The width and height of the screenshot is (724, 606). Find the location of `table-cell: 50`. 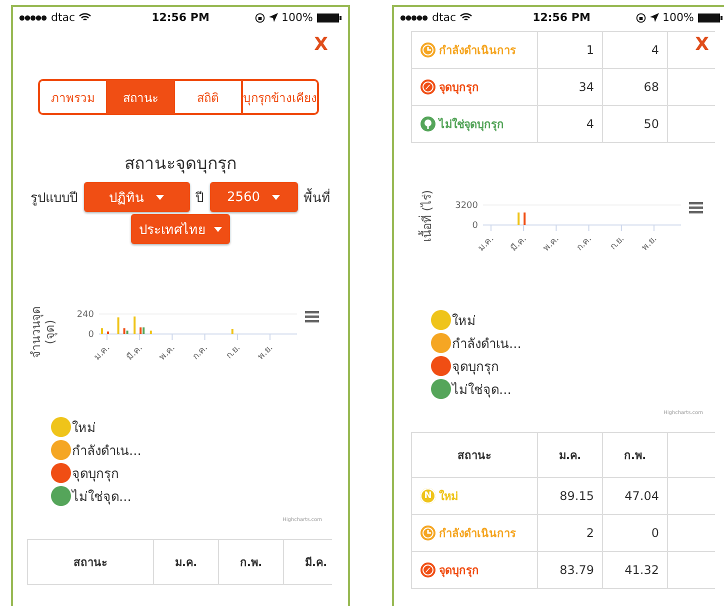

table-cell: 50 is located at coordinates (651, 124).